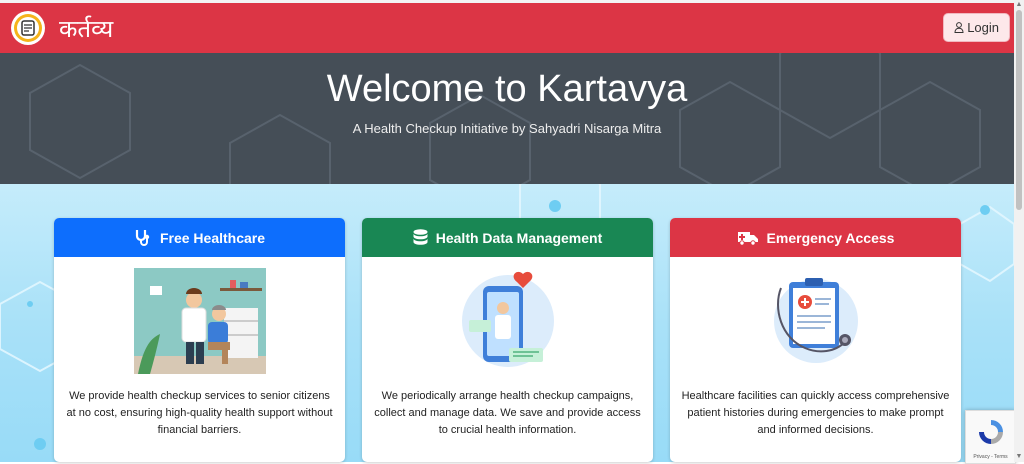 This screenshot has width=1024, height=464. What do you see at coordinates (507, 89) in the screenshot?
I see `hero-title: Welcome to Kartavya` at bounding box center [507, 89].